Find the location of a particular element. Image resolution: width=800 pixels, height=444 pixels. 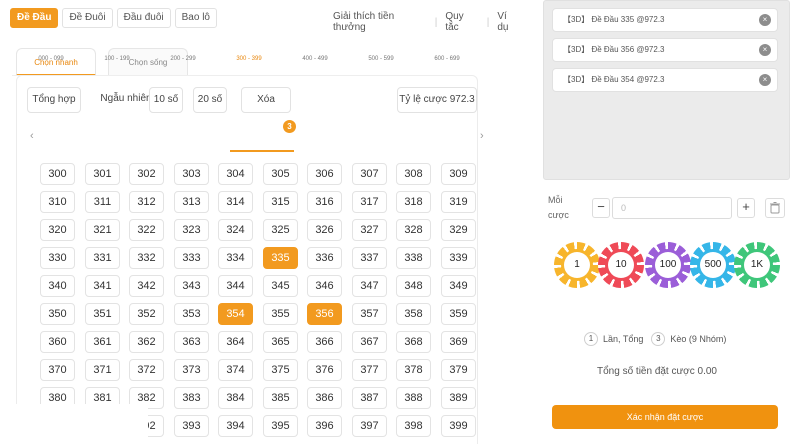

stake-decrease-button: − is located at coordinates (601, 208).